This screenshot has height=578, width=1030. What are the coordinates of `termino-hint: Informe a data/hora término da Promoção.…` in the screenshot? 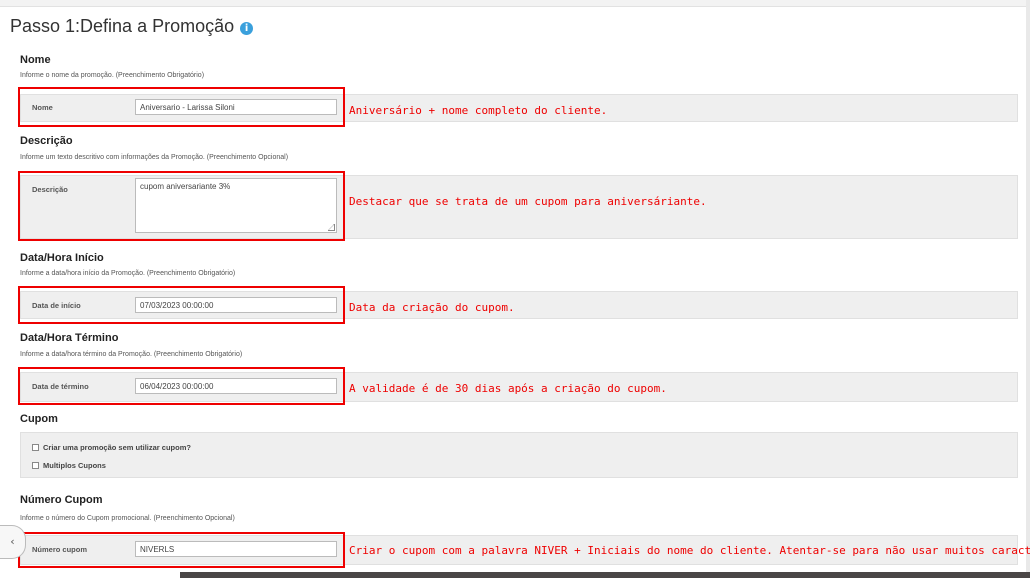 It's located at (131, 354).